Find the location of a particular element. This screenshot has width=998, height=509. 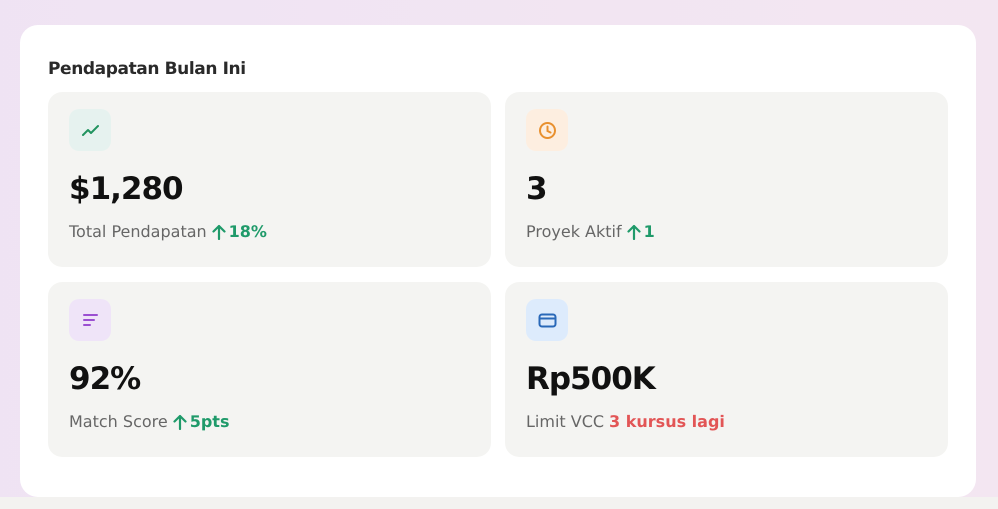

stat-change: 18% is located at coordinates (247, 231).